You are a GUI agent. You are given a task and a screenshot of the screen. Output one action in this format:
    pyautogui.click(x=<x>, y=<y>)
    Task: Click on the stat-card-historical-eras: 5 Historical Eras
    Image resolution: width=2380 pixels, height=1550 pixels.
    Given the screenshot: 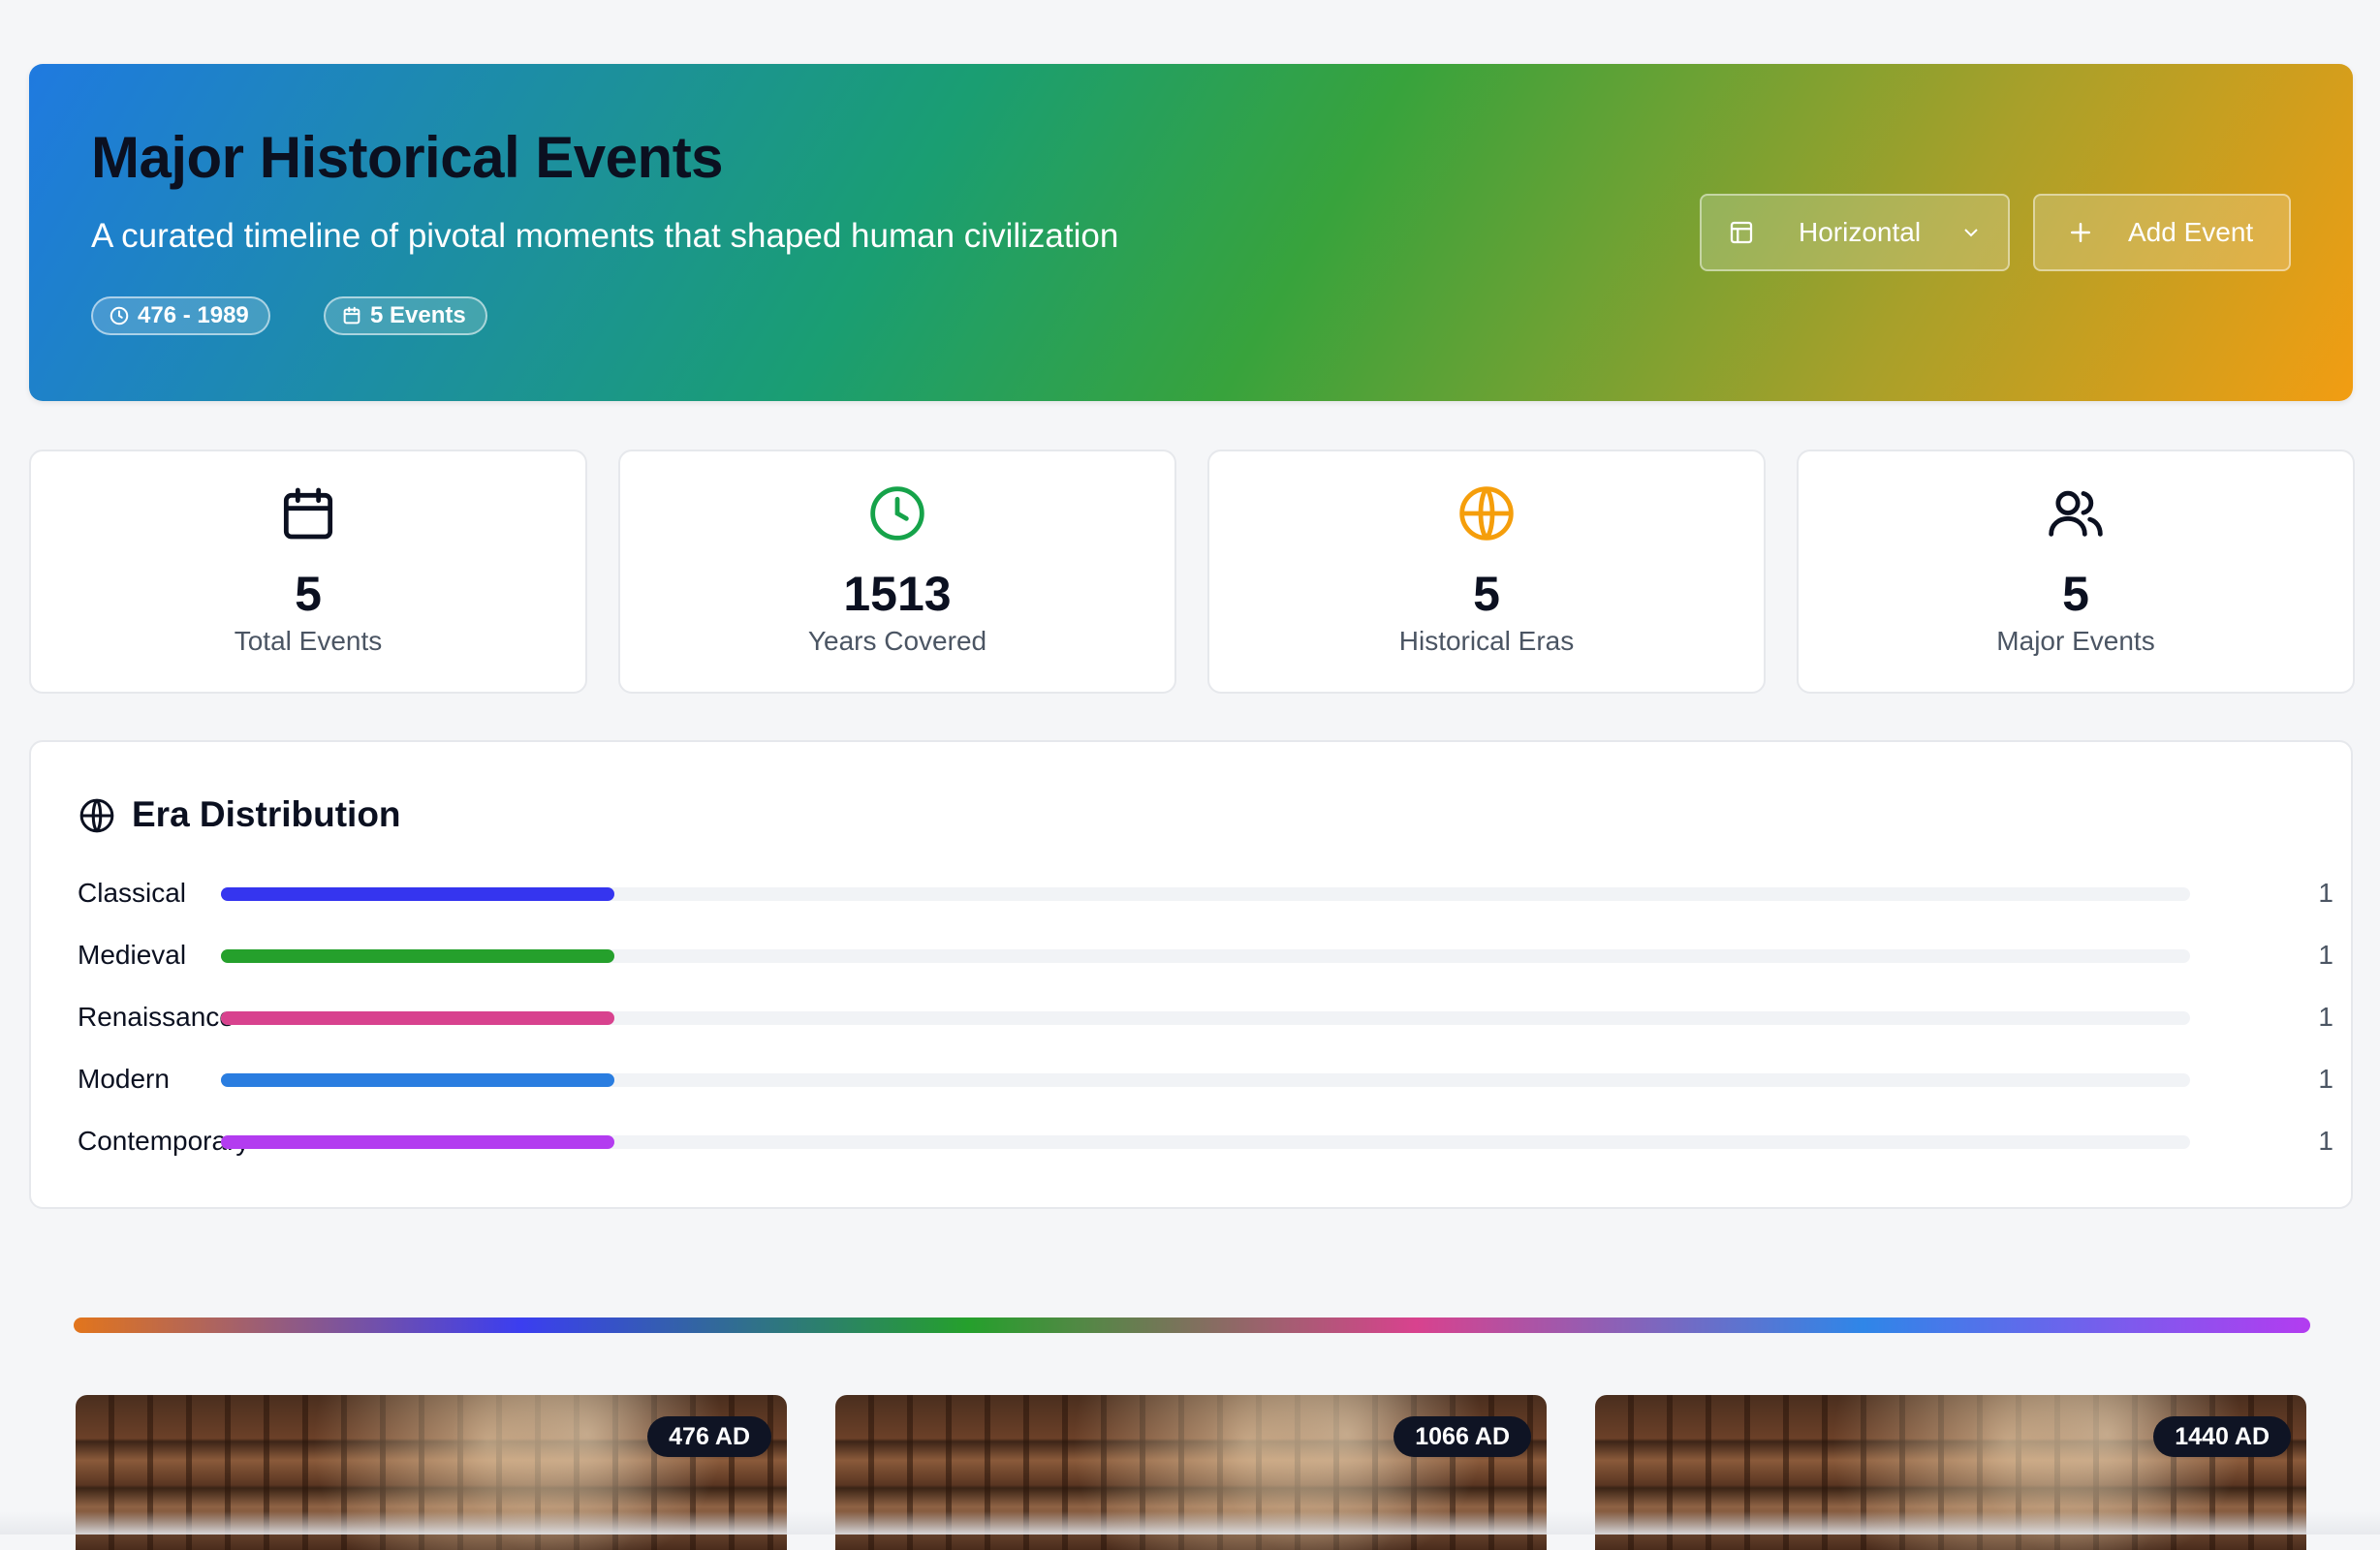 What is the action you would take?
    pyautogui.click(x=1487, y=572)
    